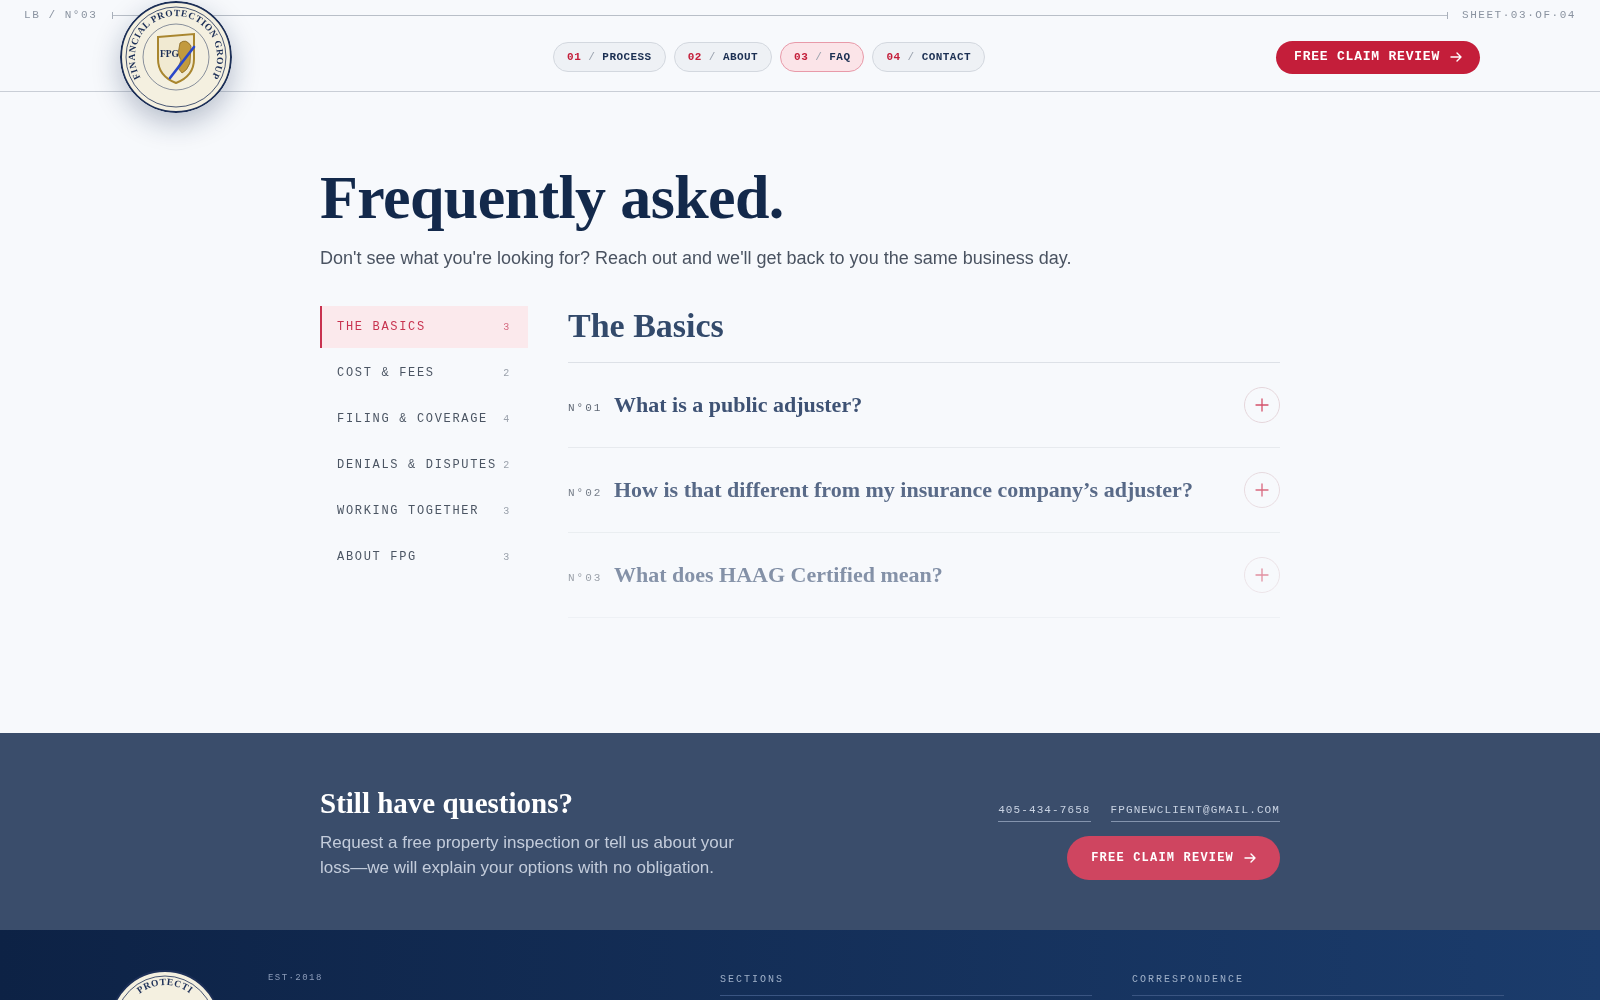 The image size is (1600, 1000). I want to click on established-year: EST·2018, so click(296, 978).